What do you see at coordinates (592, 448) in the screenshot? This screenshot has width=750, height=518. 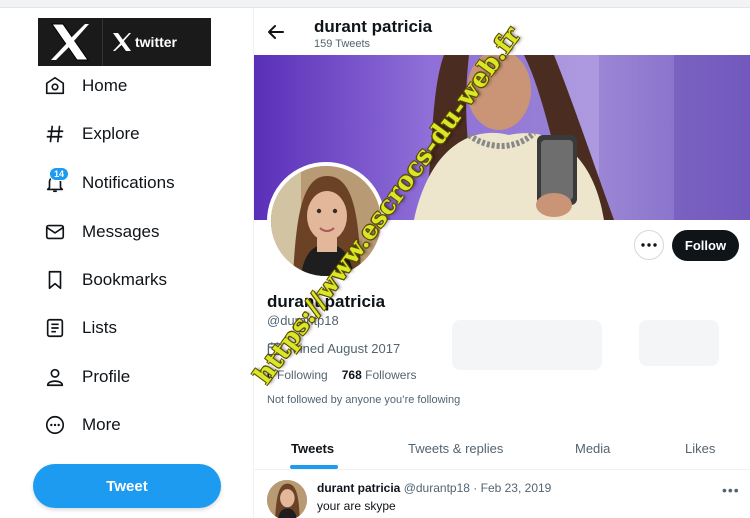 I see `tab-media: Media` at bounding box center [592, 448].